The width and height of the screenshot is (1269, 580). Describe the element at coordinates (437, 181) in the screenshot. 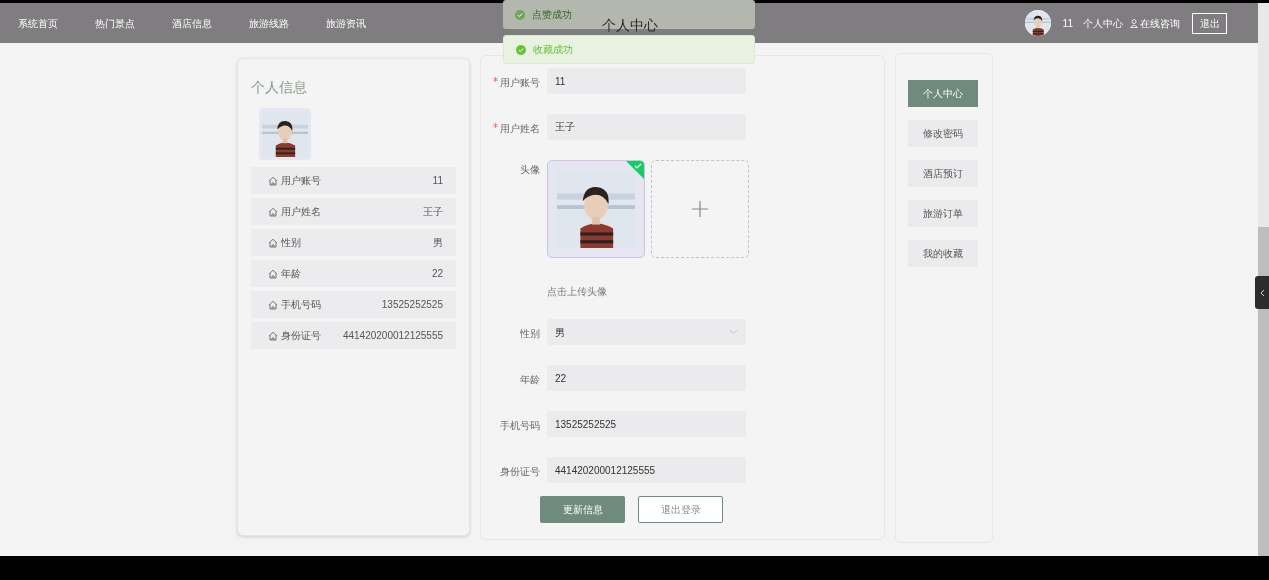

I see `info-value: 11` at that location.